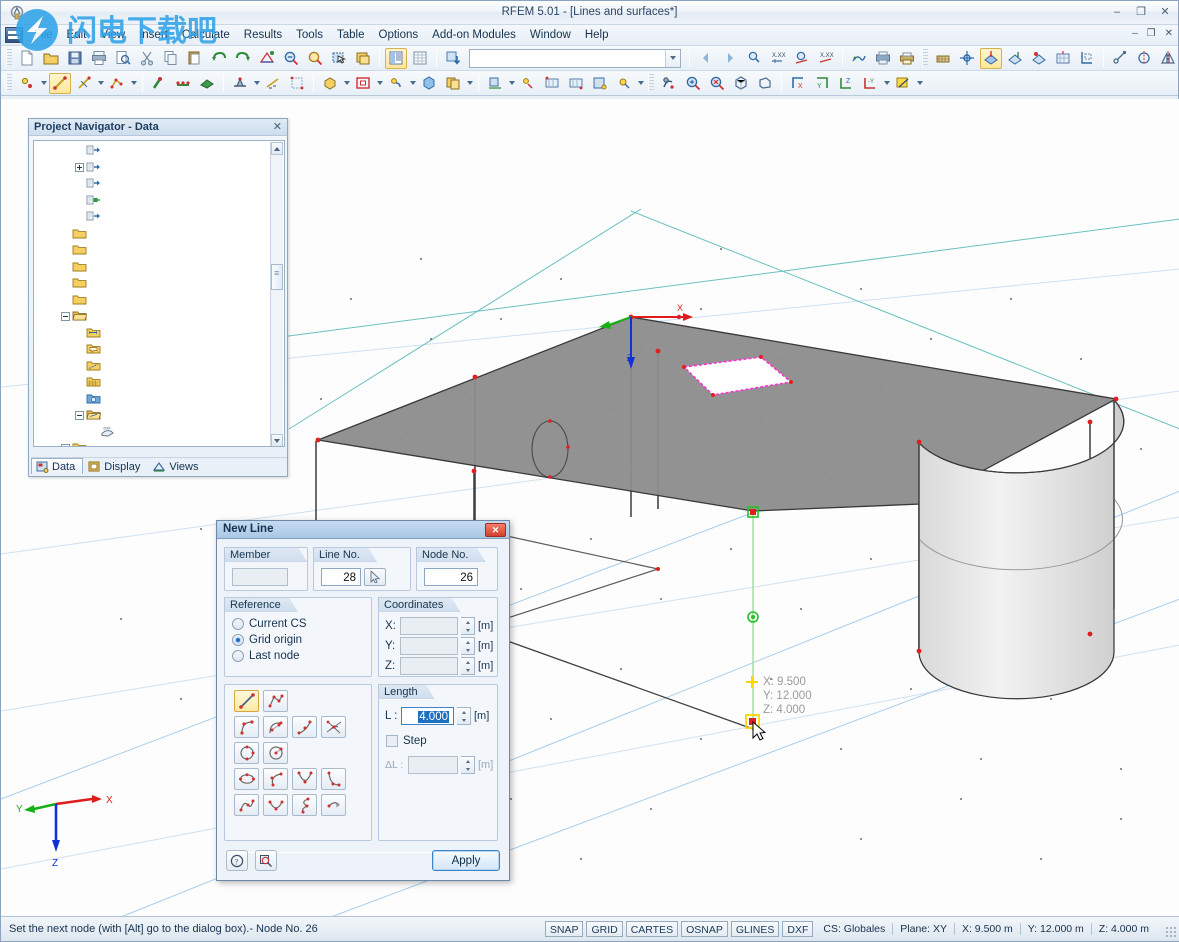  Describe the element at coordinates (339, 58) in the screenshot. I see `select-special-icon` at that location.